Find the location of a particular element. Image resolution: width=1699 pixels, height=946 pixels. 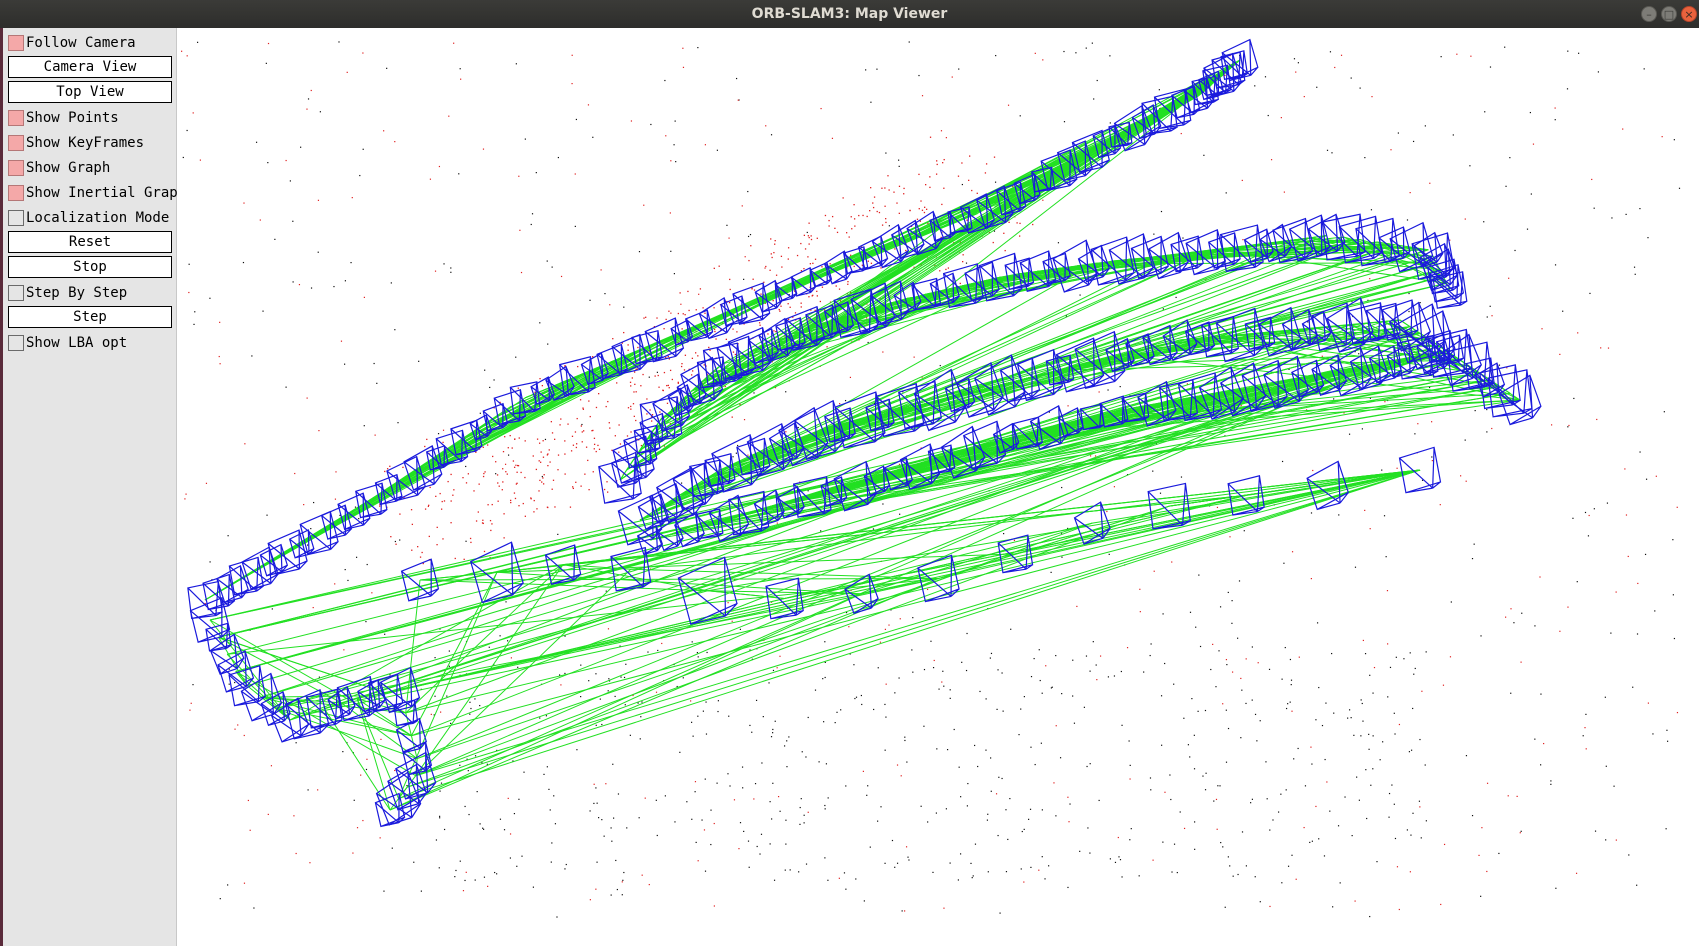

close-icon: × is located at coordinates (1689, 14).